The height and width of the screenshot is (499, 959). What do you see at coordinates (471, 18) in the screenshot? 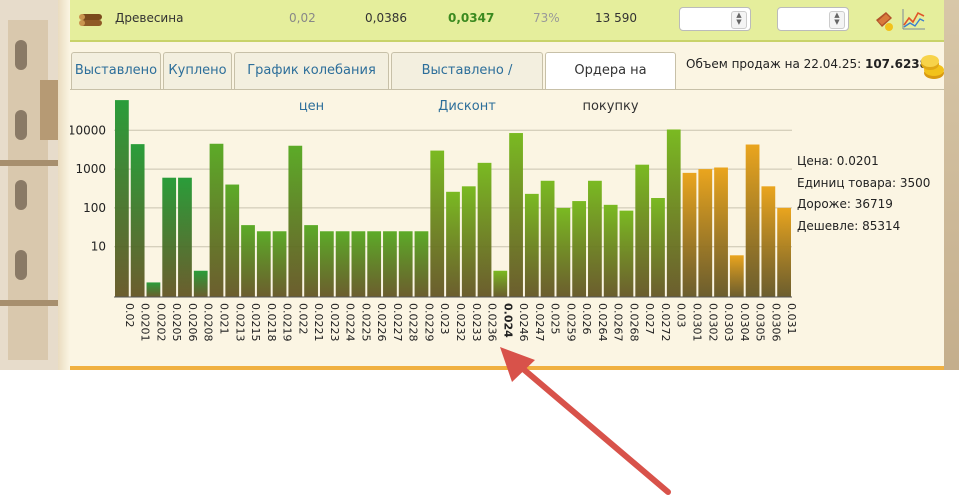
I see `resource-current-price: 0,0347` at bounding box center [471, 18].